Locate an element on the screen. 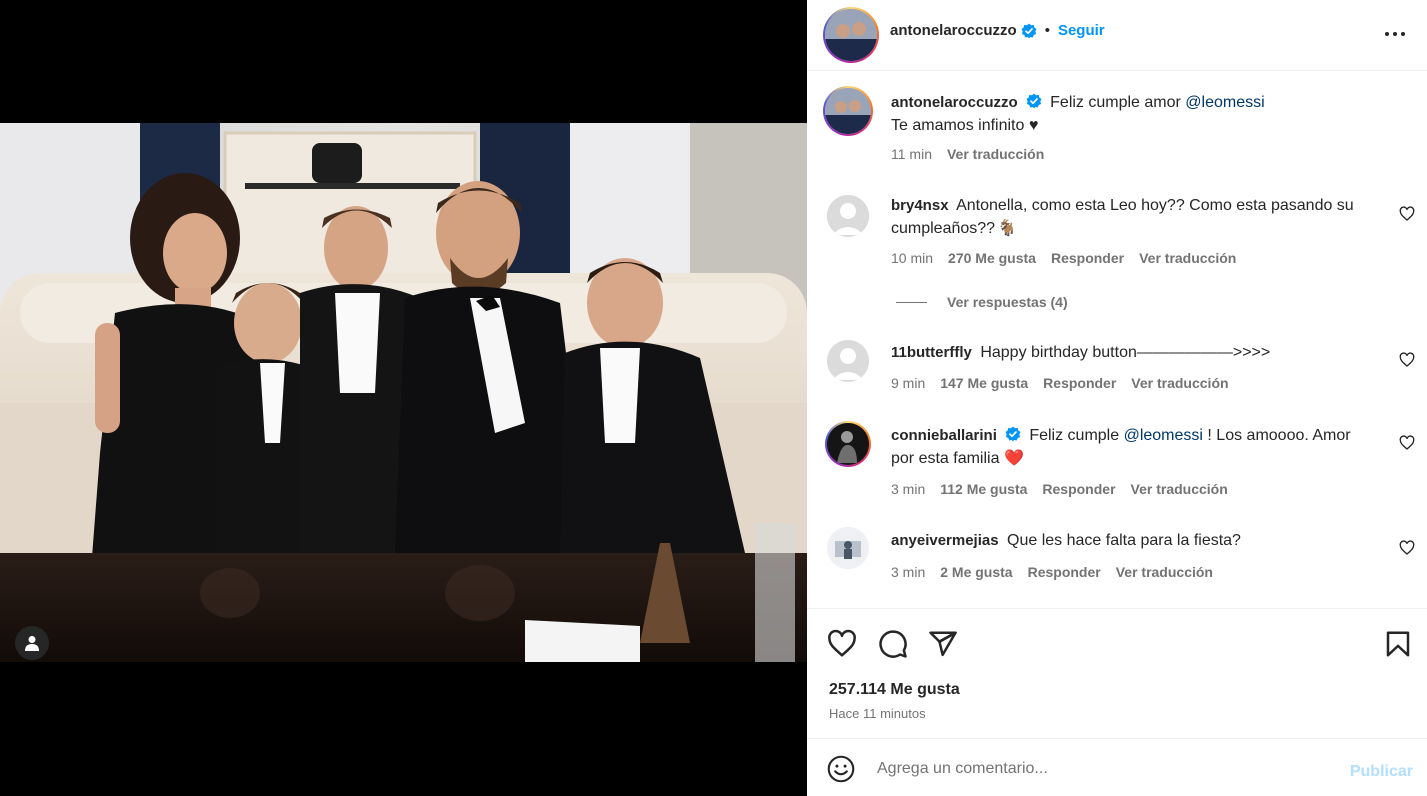 The width and height of the screenshot is (1427, 796). comment-icon is located at coordinates (893, 644).